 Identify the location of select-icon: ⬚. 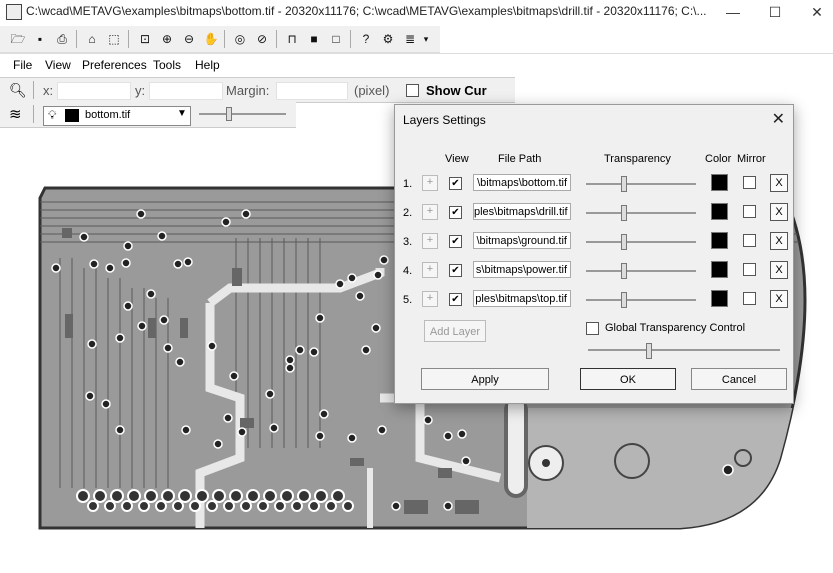
(114, 39).